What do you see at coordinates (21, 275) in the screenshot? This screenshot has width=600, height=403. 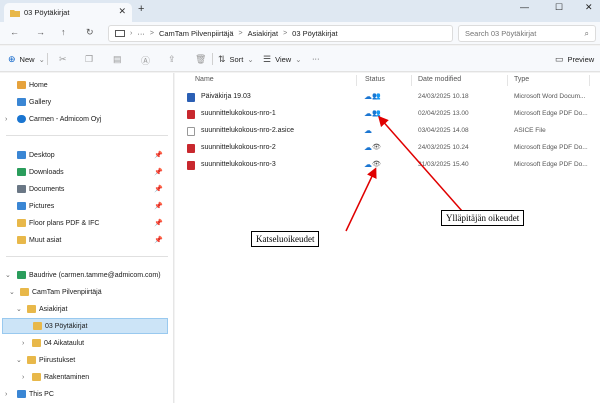 I see `drive-icon` at bounding box center [21, 275].